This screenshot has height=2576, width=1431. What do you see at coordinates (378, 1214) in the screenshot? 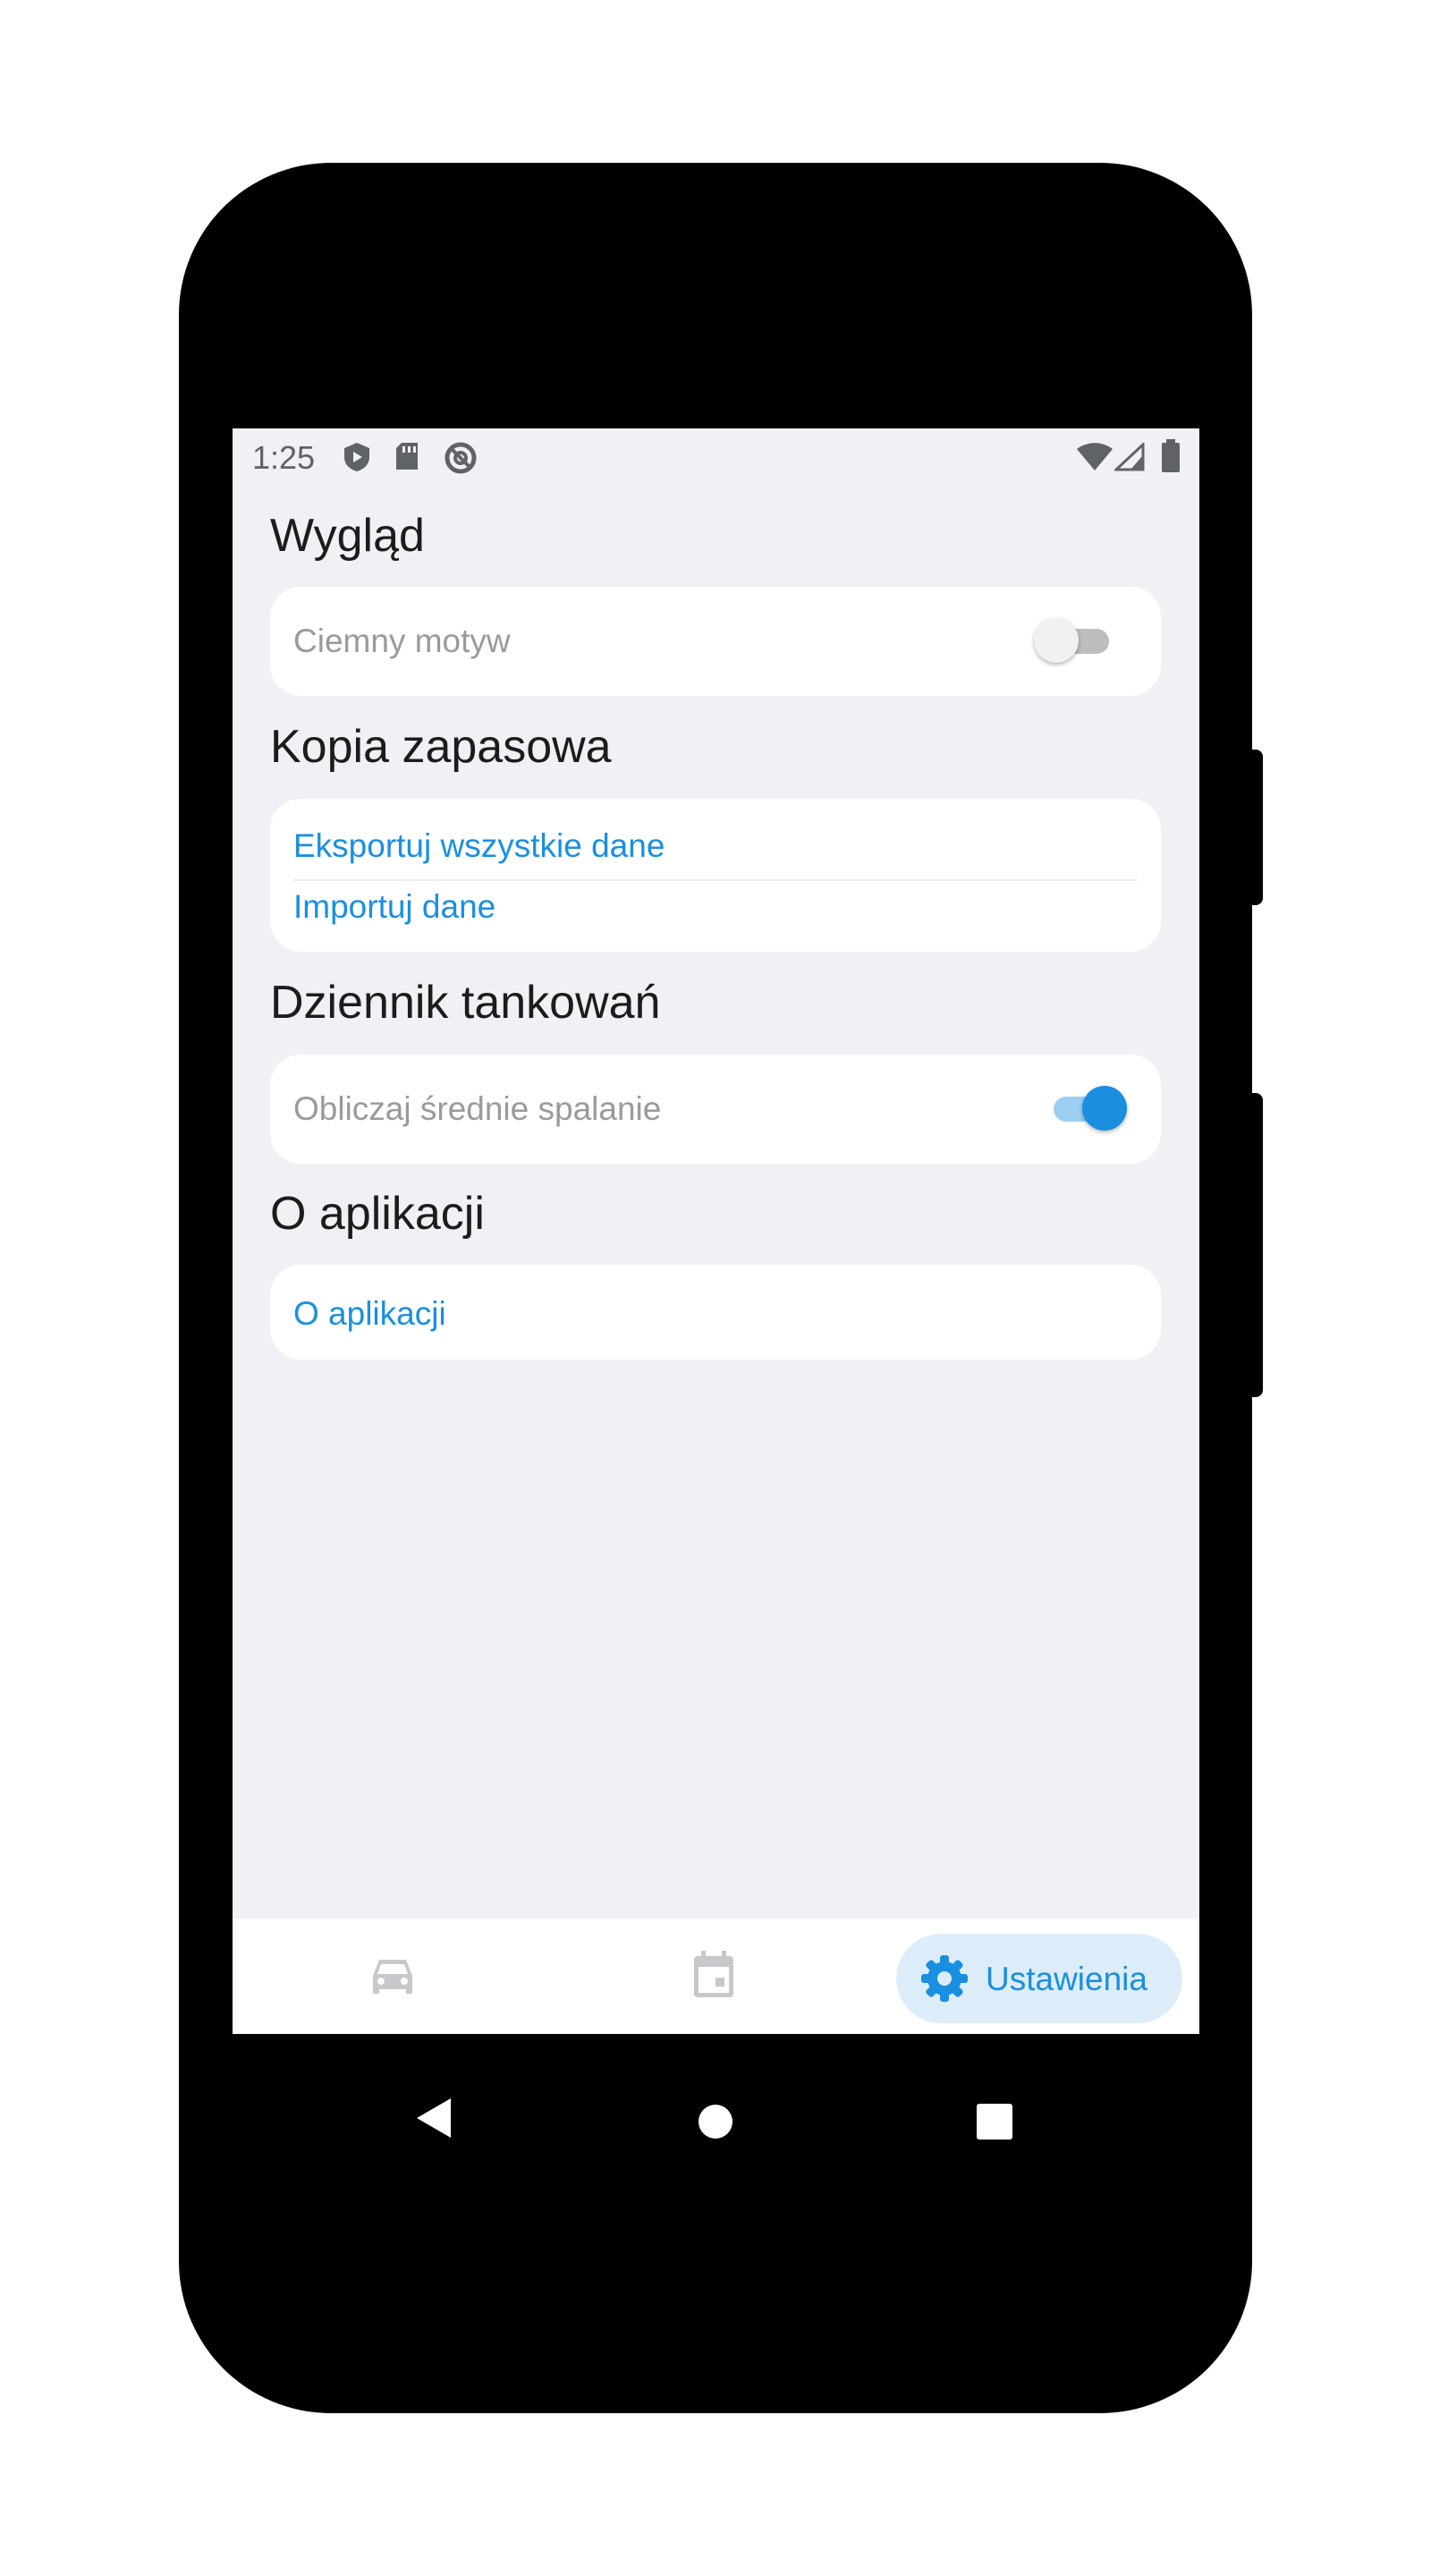
I see `section-title-about: O aplikacji` at bounding box center [378, 1214].